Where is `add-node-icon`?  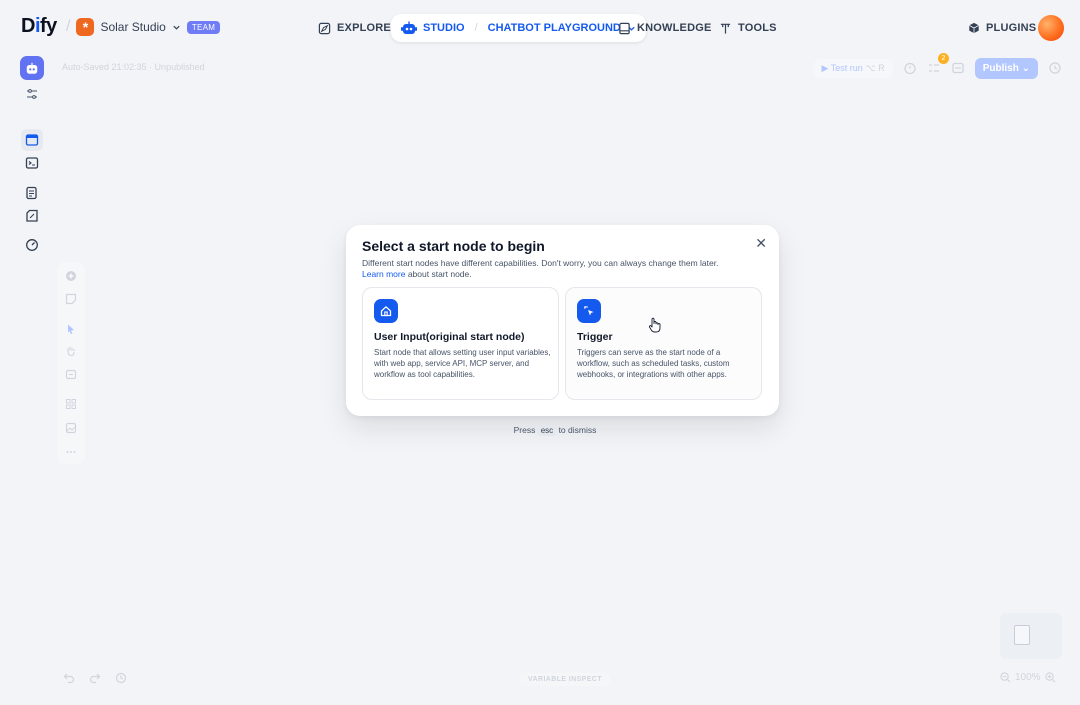 add-node-icon is located at coordinates (71, 276).